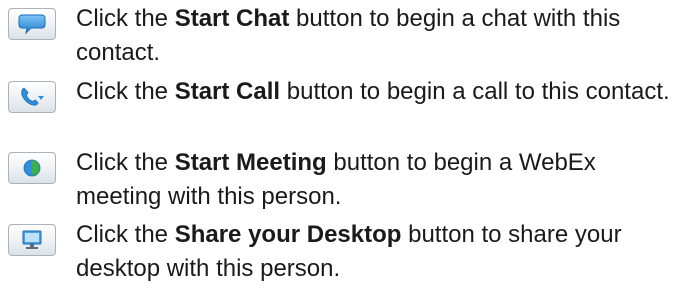 This screenshot has width=686, height=291. I want to click on button-name: Start Call, so click(227, 91).